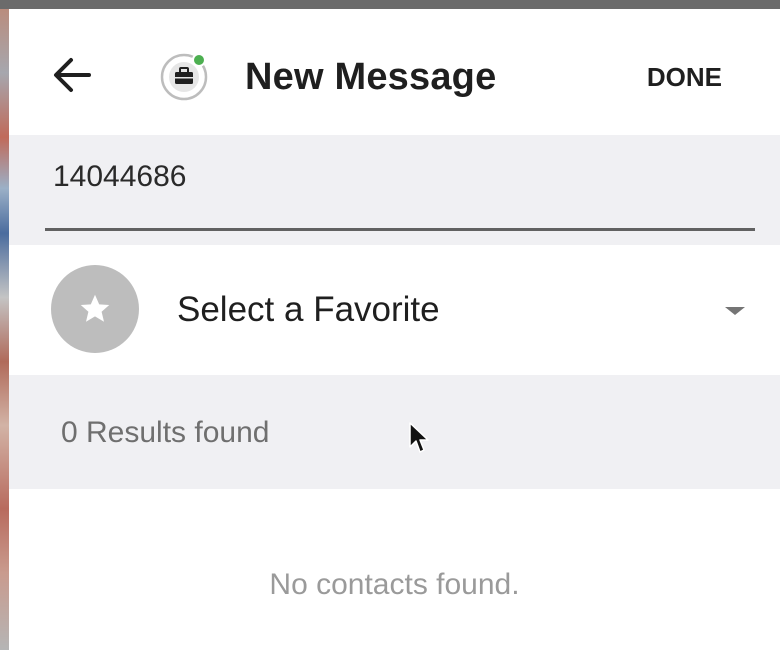  What do you see at coordinates (165, 432) in the screenshot?
I see `results-count: 0 Results found` at bounding box center [165, 432].